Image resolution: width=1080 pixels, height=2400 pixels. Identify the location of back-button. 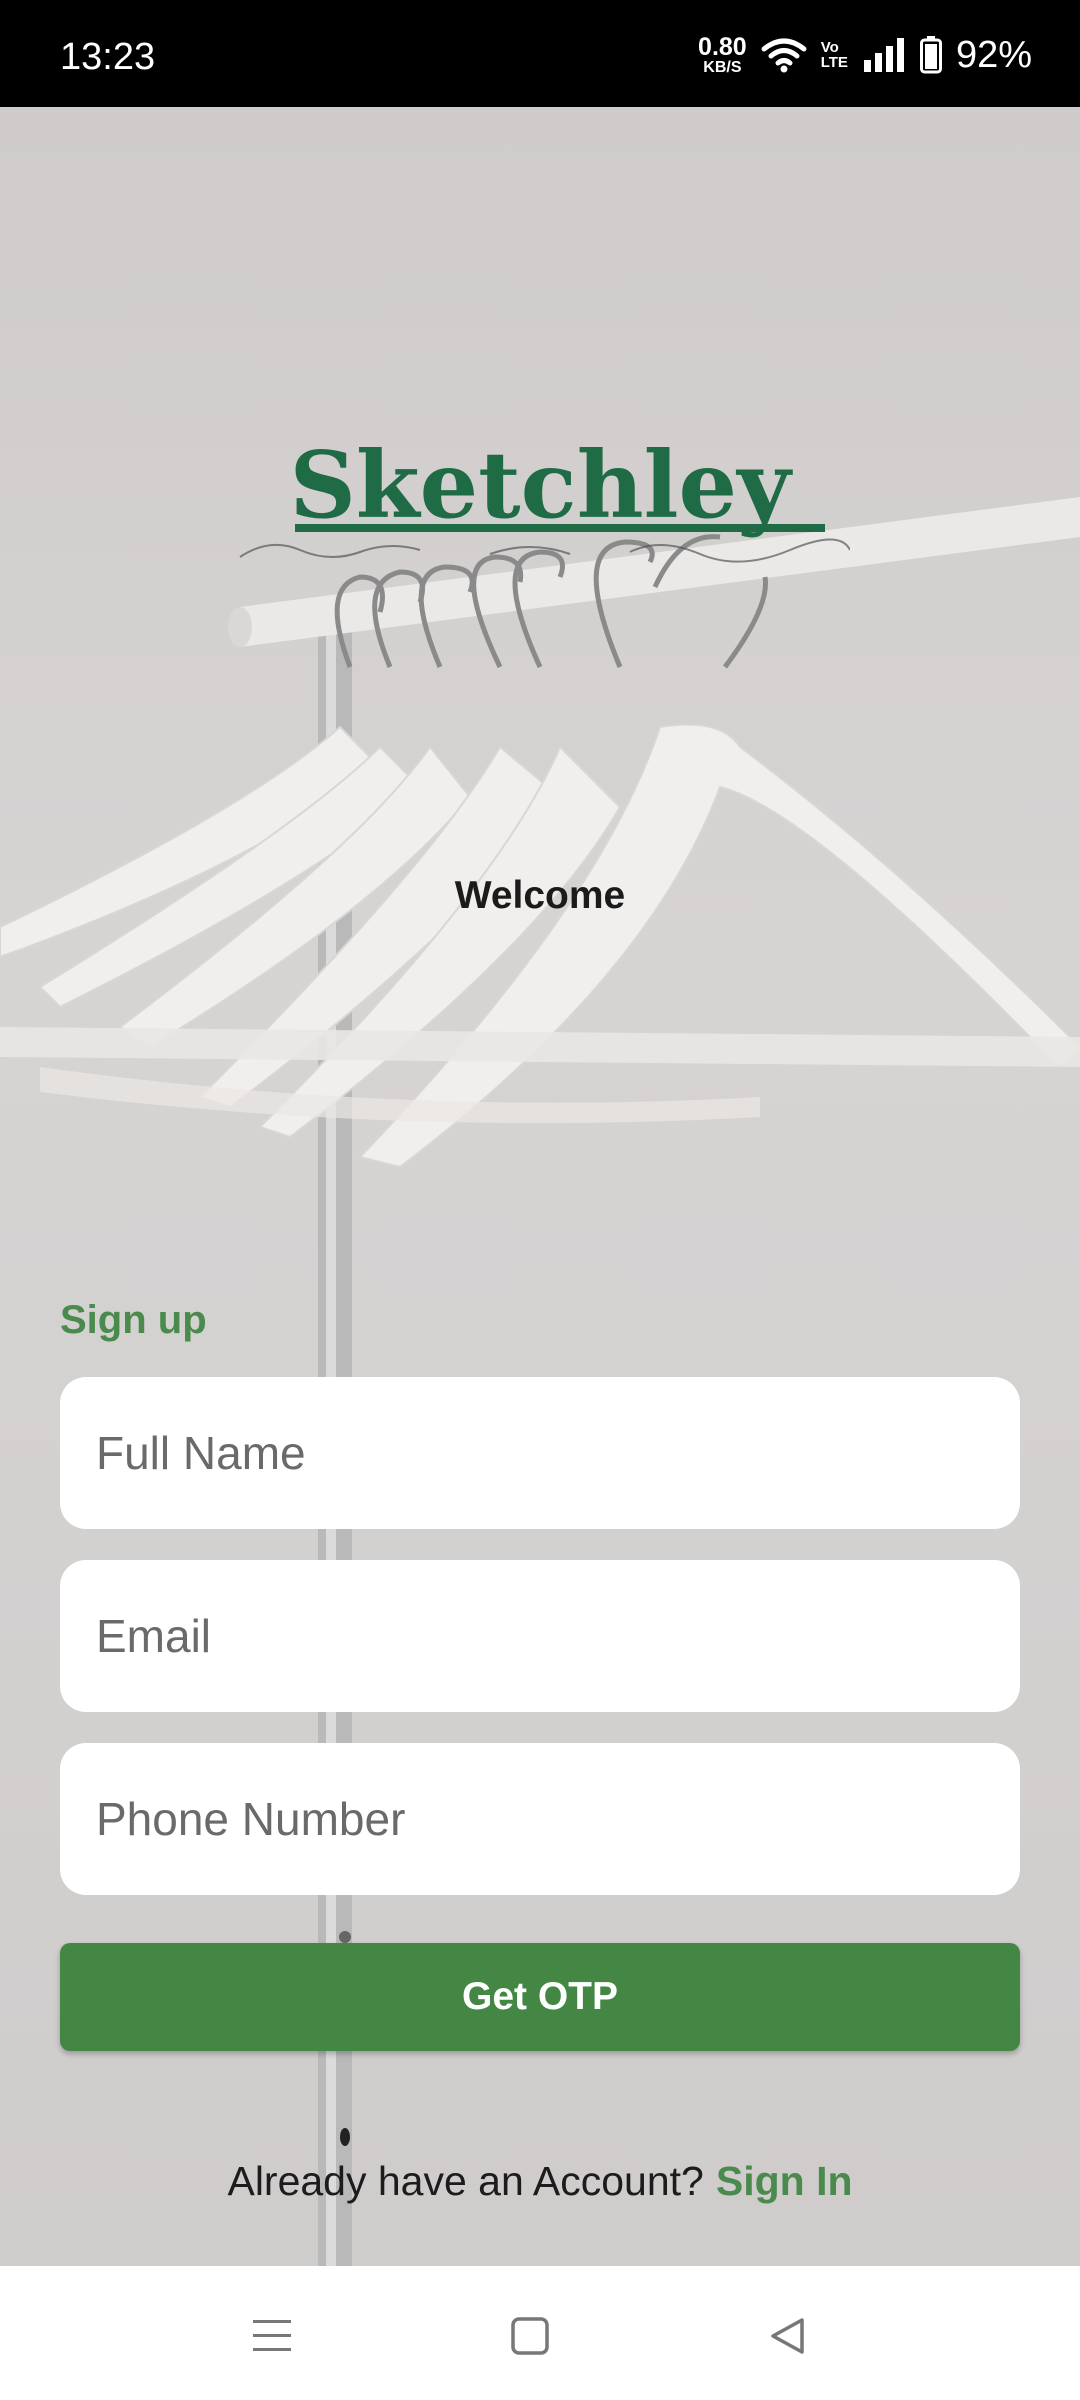
(788, 2336).